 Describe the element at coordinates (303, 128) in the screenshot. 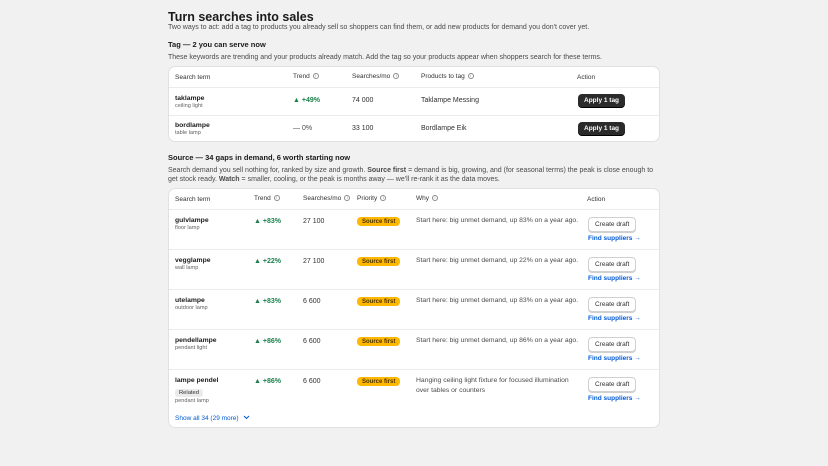

I see `trend-value: — 0%` at that location.